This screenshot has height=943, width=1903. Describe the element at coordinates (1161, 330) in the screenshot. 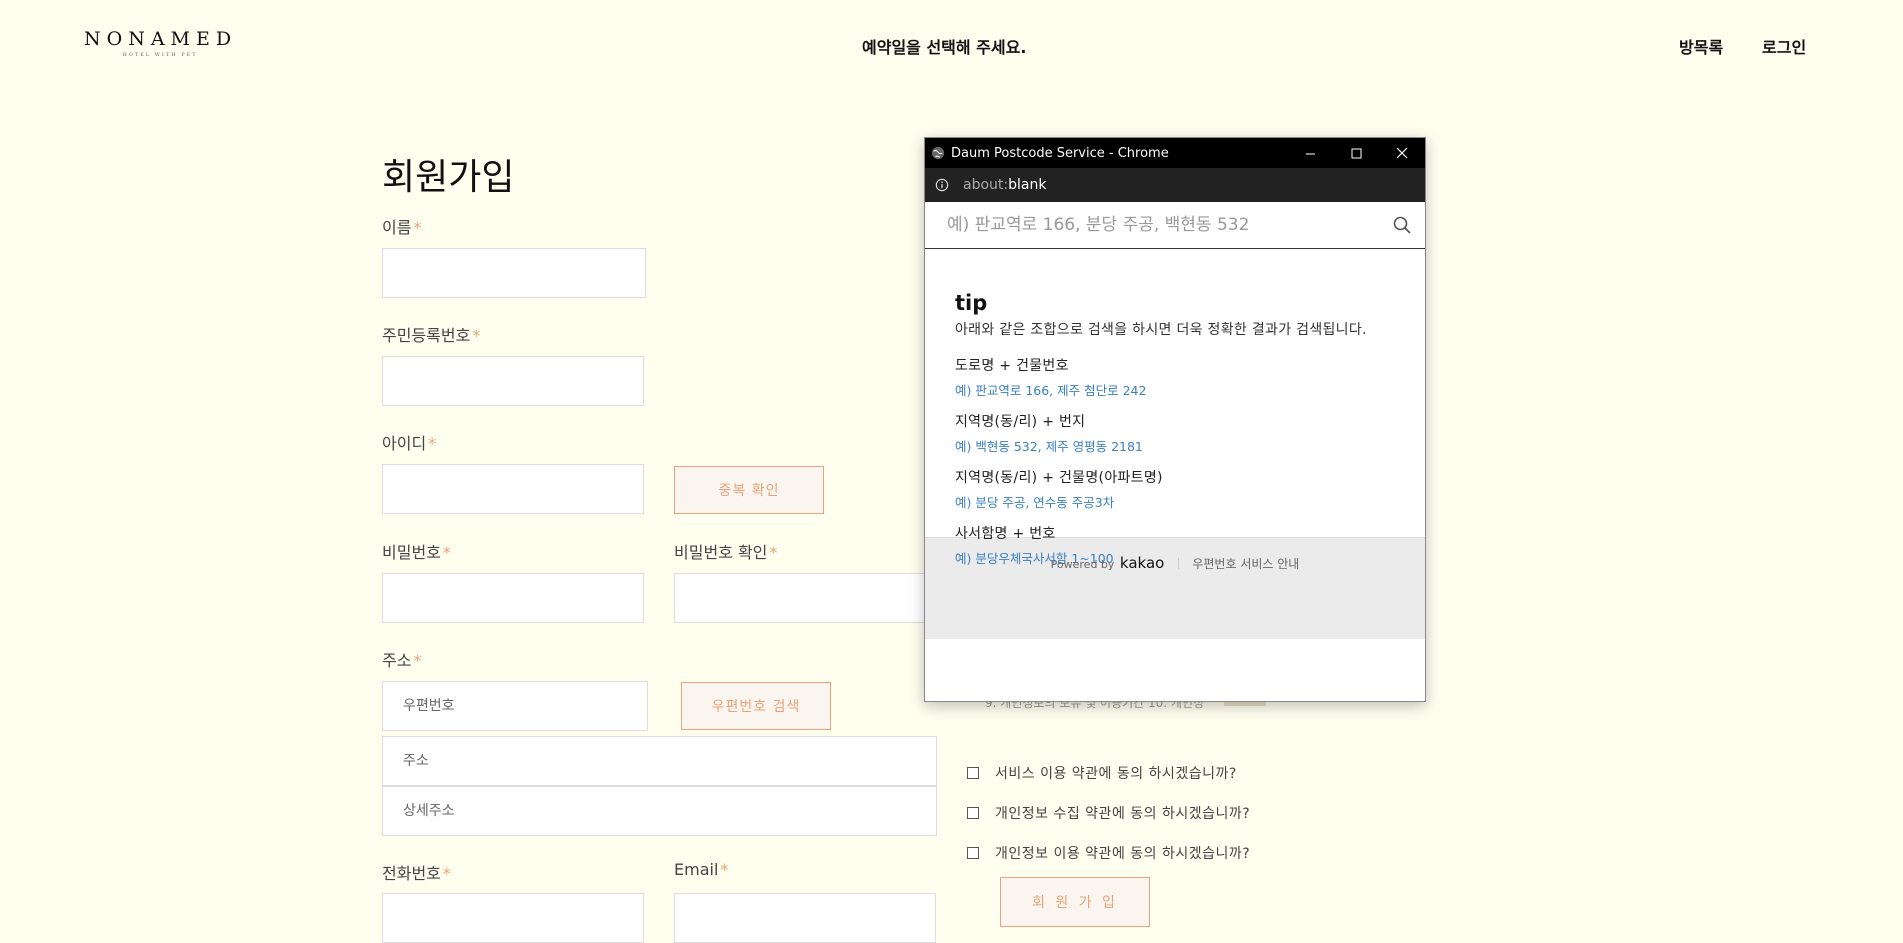

I see `tip-description: 아래와 같은 조합으로 검색을 하시면 더욱 정확한 결과가 검색됩니다.` at that location.